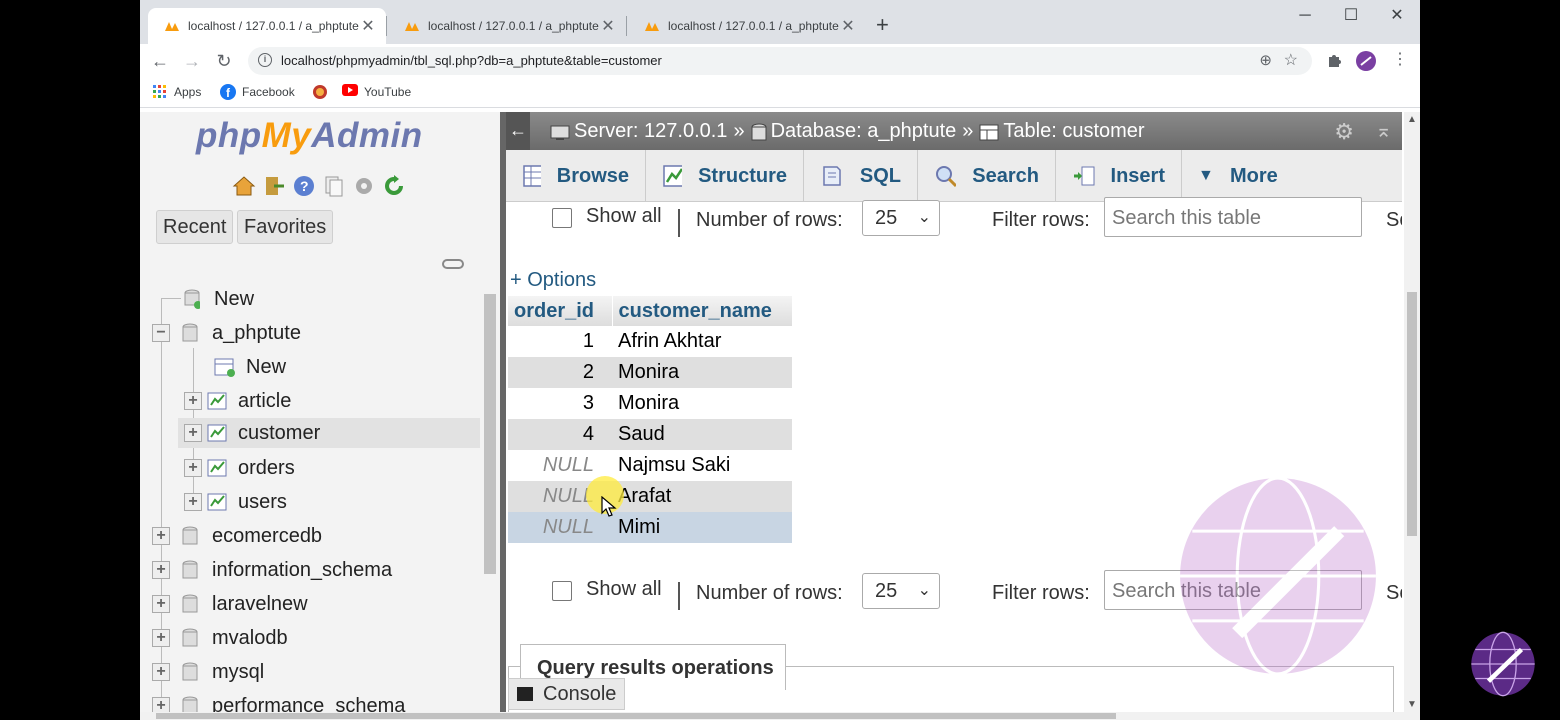 The image size is (1560, 720). I want to click on browser-tab-1: localhost / 127.0.0.1 / a_phptute ✕, so click(267, 26).